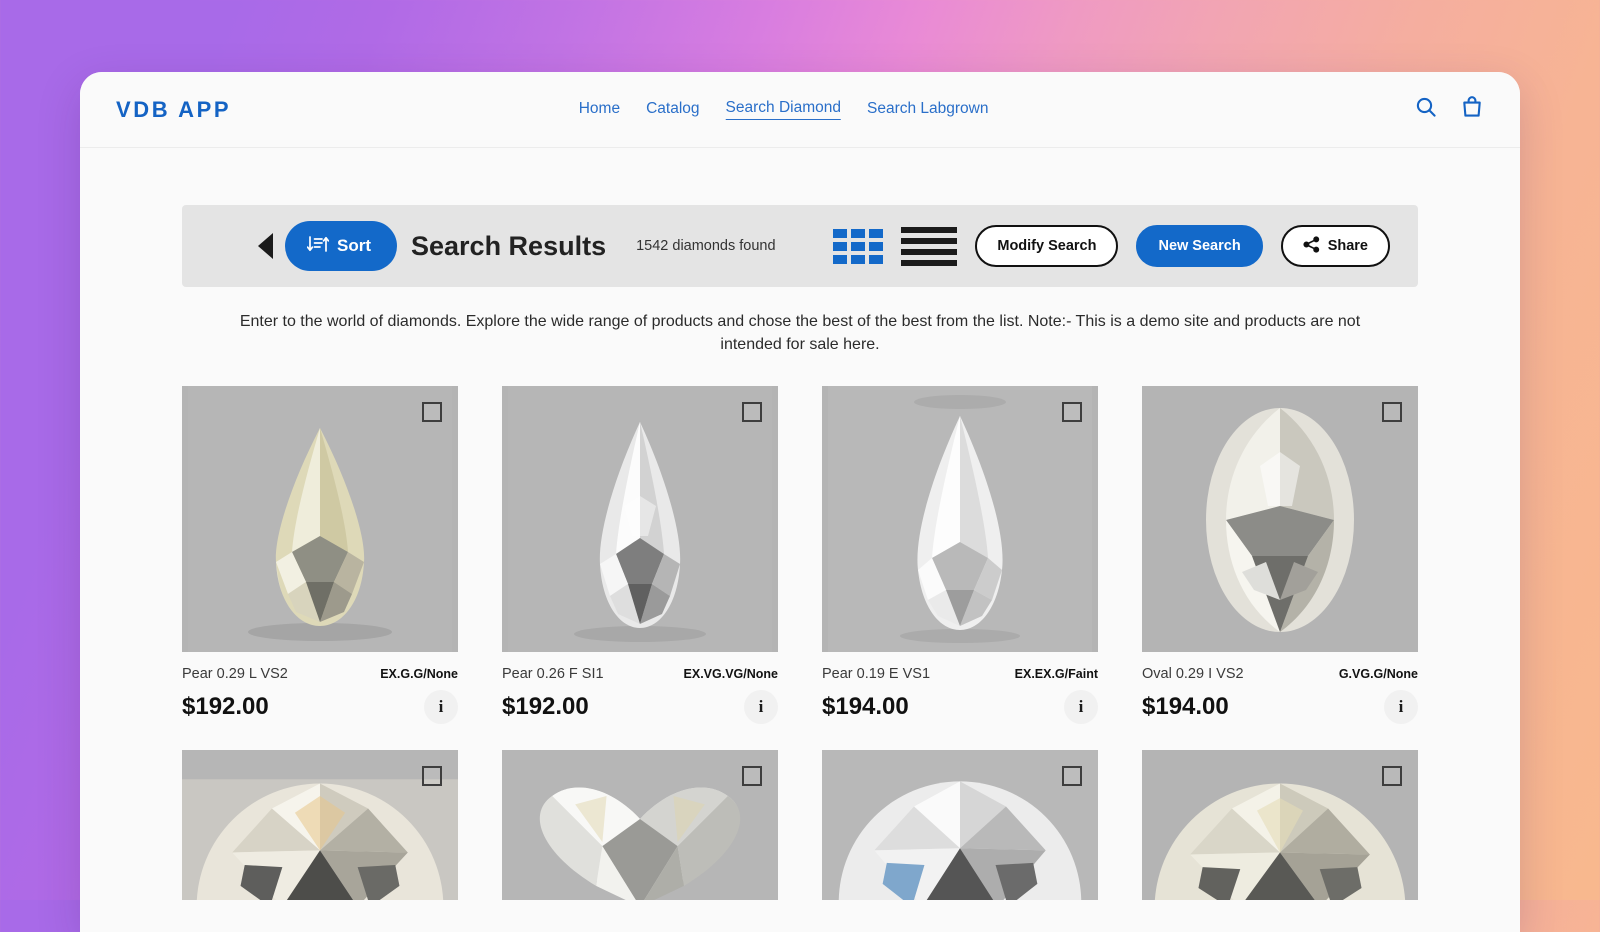  Describe the element at coordinates (553, 674) in the screenshot. I see `product-spec: Pear 0.26 F SI1` at that location.